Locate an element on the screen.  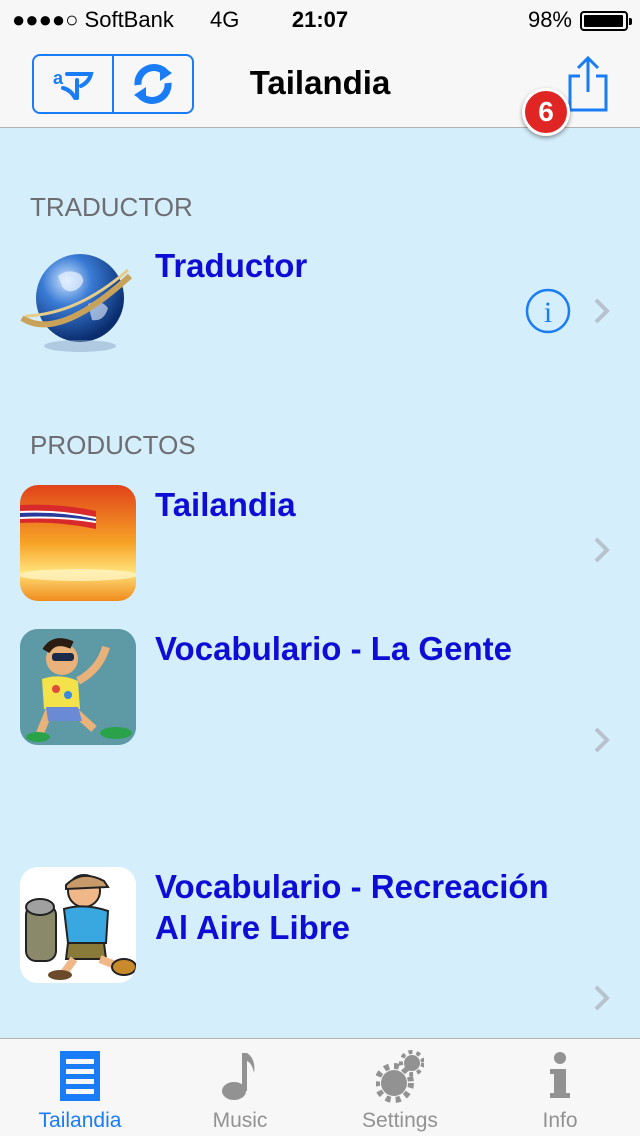
tab-tailandia: Tailandia is located at coordinates (80, 1087).